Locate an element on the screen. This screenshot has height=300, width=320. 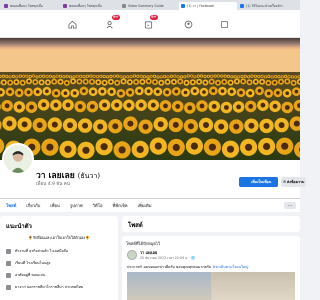
facebook-top-nav: 9+ 9+ is located at coordinates (150, 24).